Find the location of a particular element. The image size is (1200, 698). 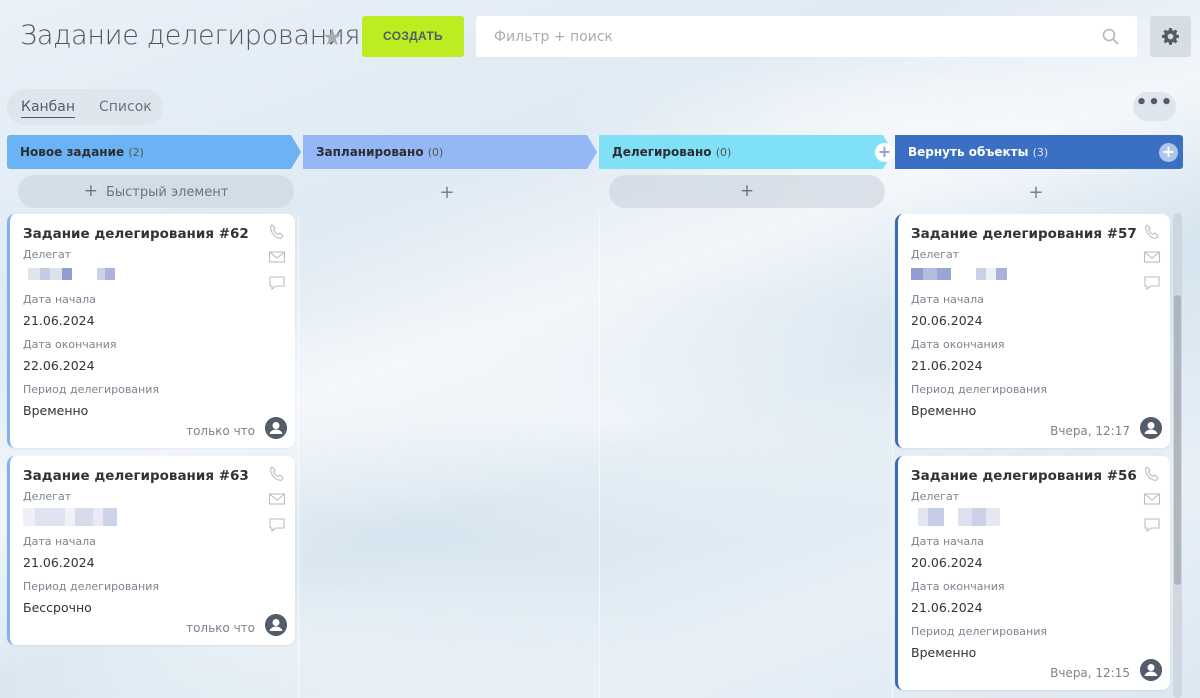

column-header-new: Новое задание (2) is located at coordinates (154, 152).